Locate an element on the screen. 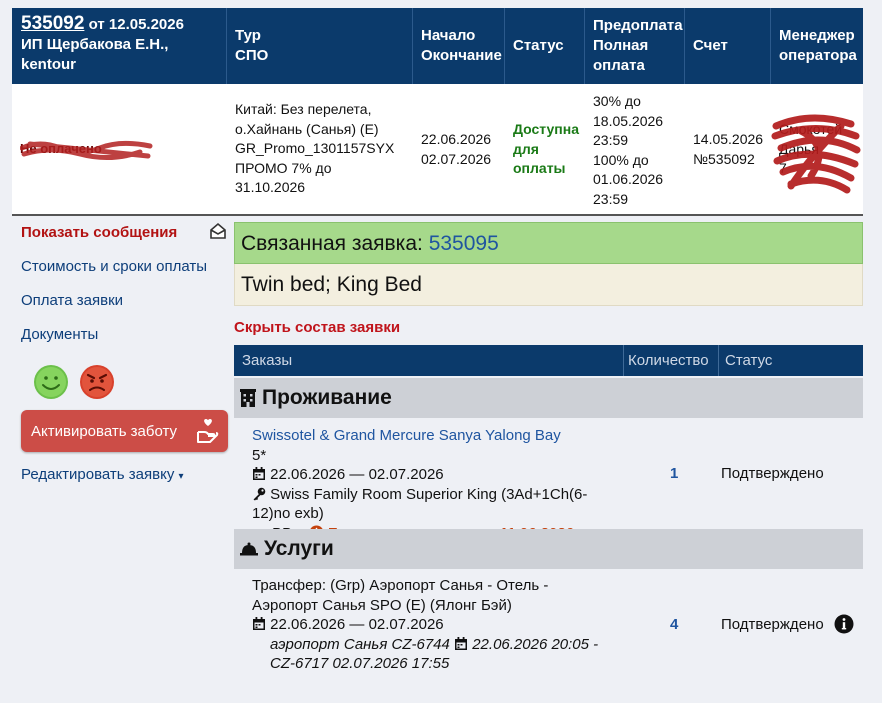  dates-header: Начало Окончание is located at coordinates (459, 46).